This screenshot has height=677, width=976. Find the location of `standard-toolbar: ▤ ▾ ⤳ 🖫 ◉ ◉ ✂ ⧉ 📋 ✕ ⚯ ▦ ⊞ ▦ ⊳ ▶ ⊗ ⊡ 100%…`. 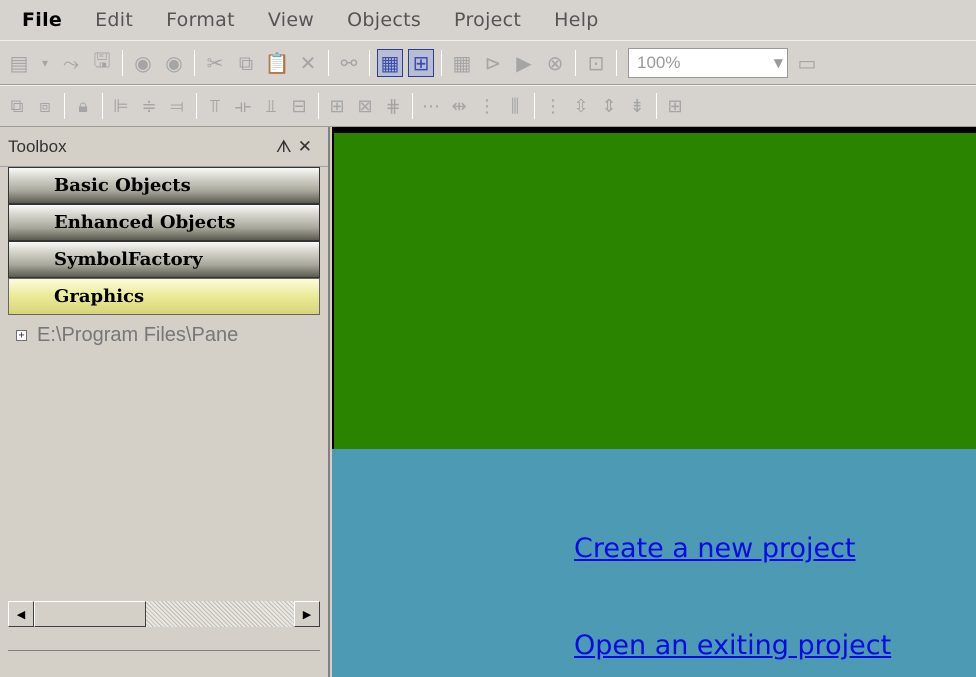

standard-toolbar: ▤ ▾ ⤳ 🖫 ◉ ◉ ✂ ⧉ 📋 ✕ ⚯ ▦ ⊞ ▦ ⊳ ▶ ⊗ ⊡ 100%… is located at coordinates (488, 62).